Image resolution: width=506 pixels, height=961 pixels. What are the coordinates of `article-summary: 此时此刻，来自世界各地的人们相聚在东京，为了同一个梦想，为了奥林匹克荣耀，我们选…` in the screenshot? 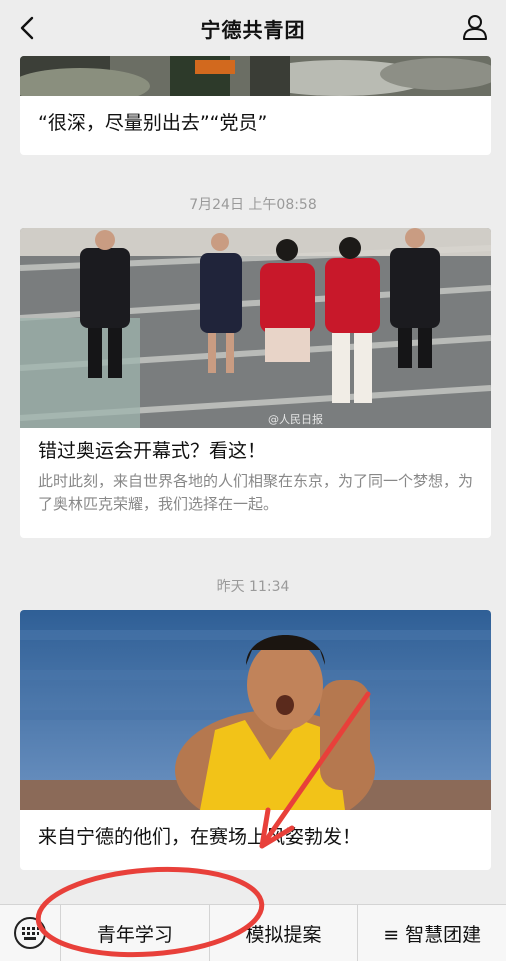 It's located at (256, 492).